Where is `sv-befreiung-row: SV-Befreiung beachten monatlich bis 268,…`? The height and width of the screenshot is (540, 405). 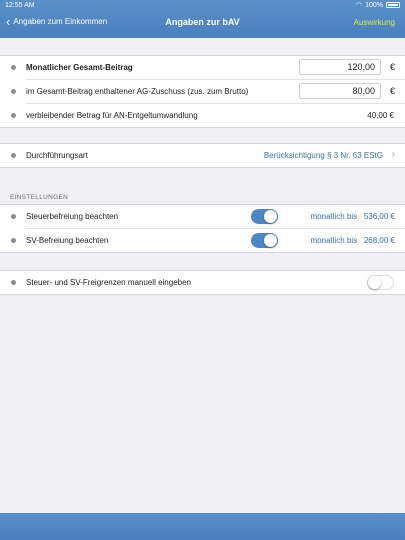 sv-befreiung-row: SV-Befreiung beachten monatlich bis 268,… is located at coordinates (208, 240).